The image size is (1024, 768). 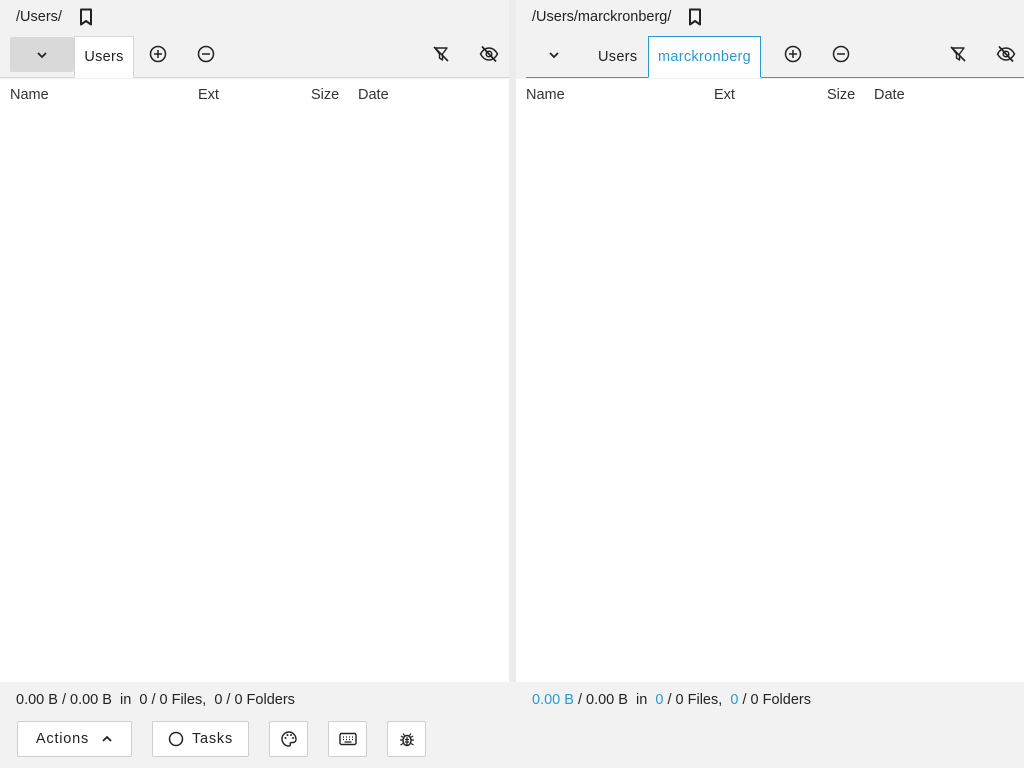 I want to click on tasks-label: Tasks, so click(x=212, y=739).